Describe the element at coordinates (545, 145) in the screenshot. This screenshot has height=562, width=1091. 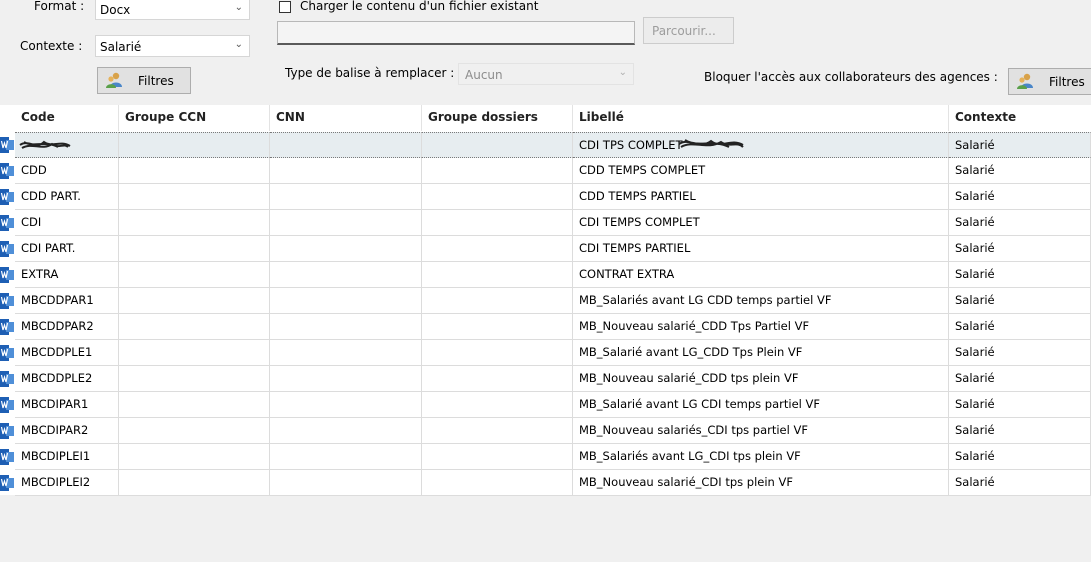
I see `table-row: CDI TPS COMPLET Salarié` at that location.